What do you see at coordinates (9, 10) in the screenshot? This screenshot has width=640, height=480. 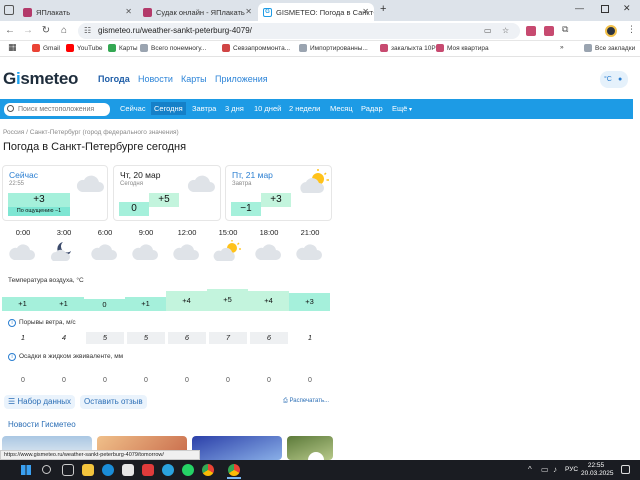 I see `tab-search-icon` at bounding box center [9, 10].